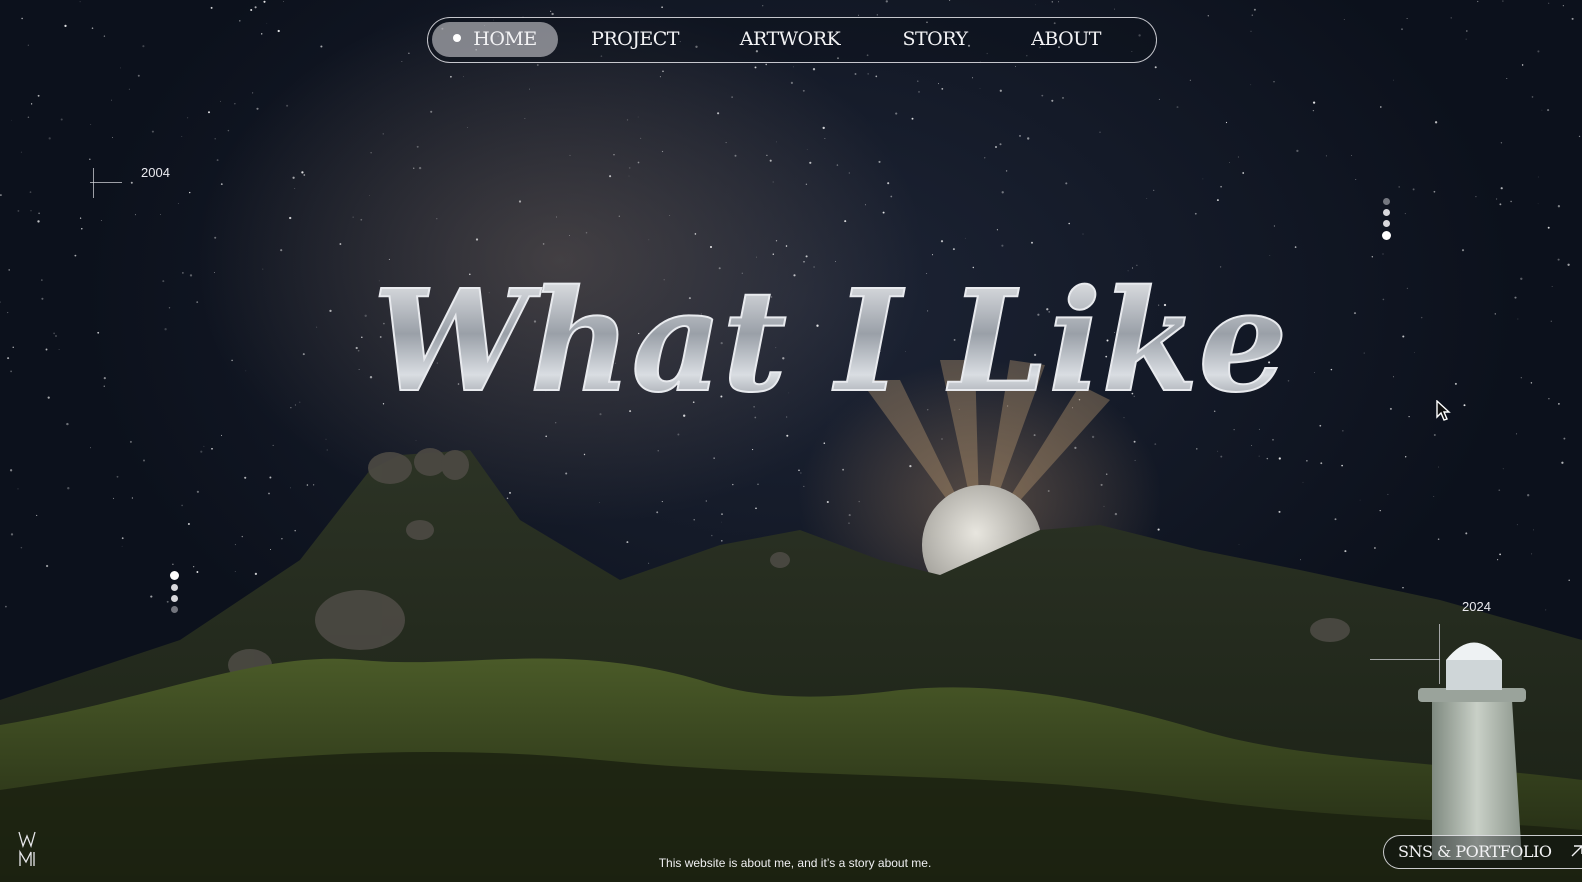  I want to click on mouse-cursor-icon, so click(1443, 410).